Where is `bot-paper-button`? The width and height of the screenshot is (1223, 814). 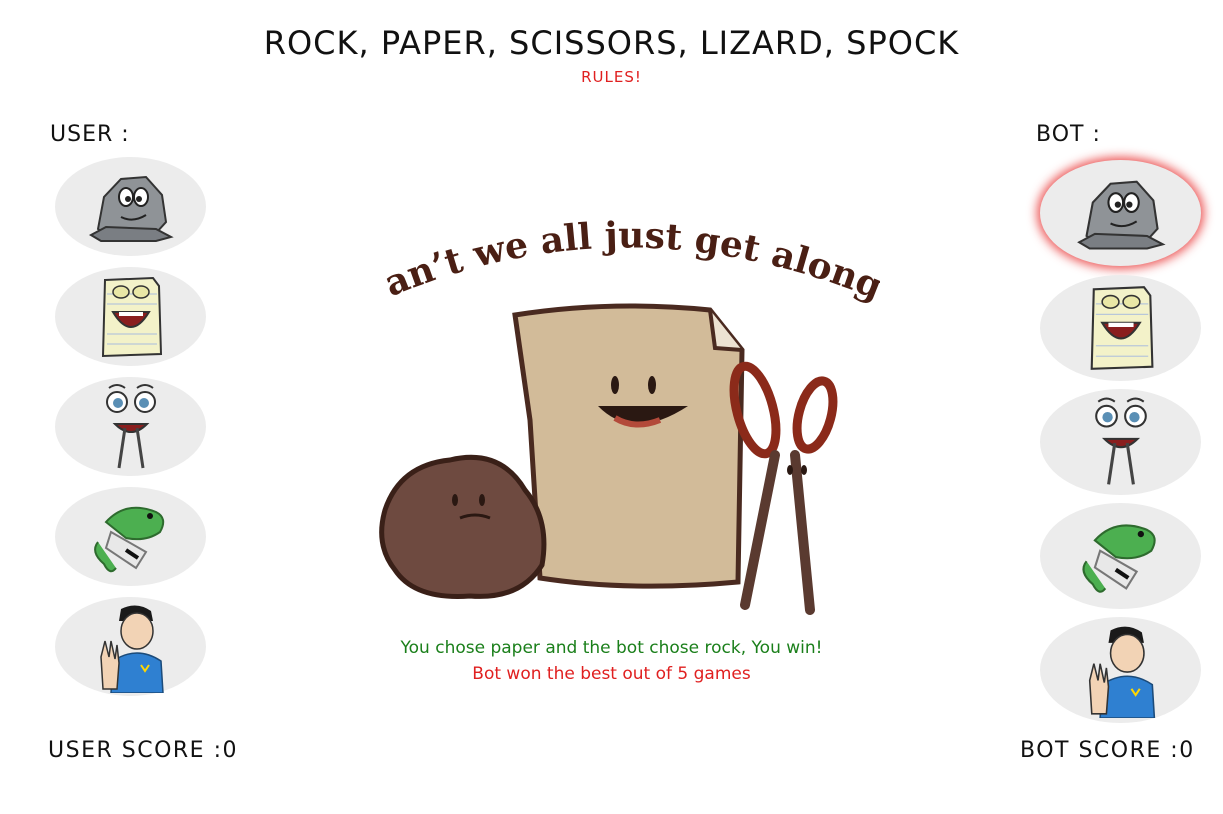
bot-paper-button is located at coordinates (1120, 328).